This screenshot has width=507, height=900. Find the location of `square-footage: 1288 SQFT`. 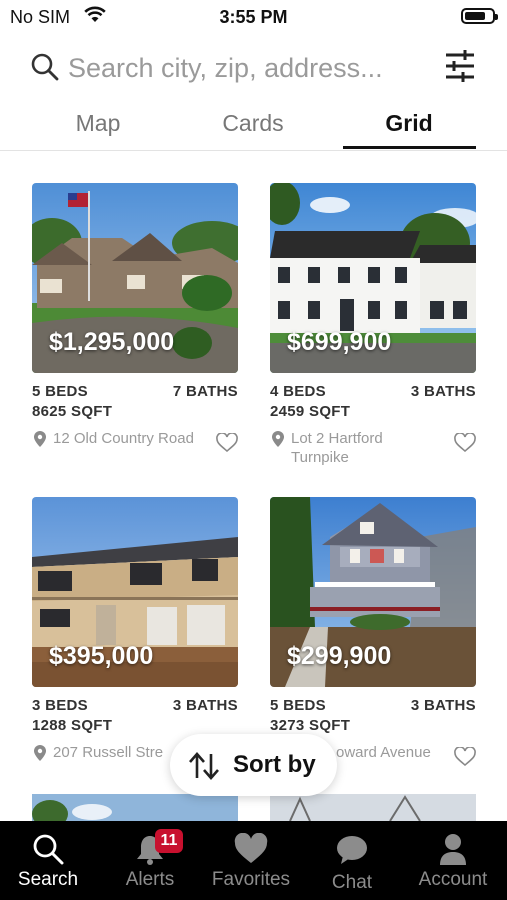

square-footage: 1288 SQFT is located at coordinates (72, 725).